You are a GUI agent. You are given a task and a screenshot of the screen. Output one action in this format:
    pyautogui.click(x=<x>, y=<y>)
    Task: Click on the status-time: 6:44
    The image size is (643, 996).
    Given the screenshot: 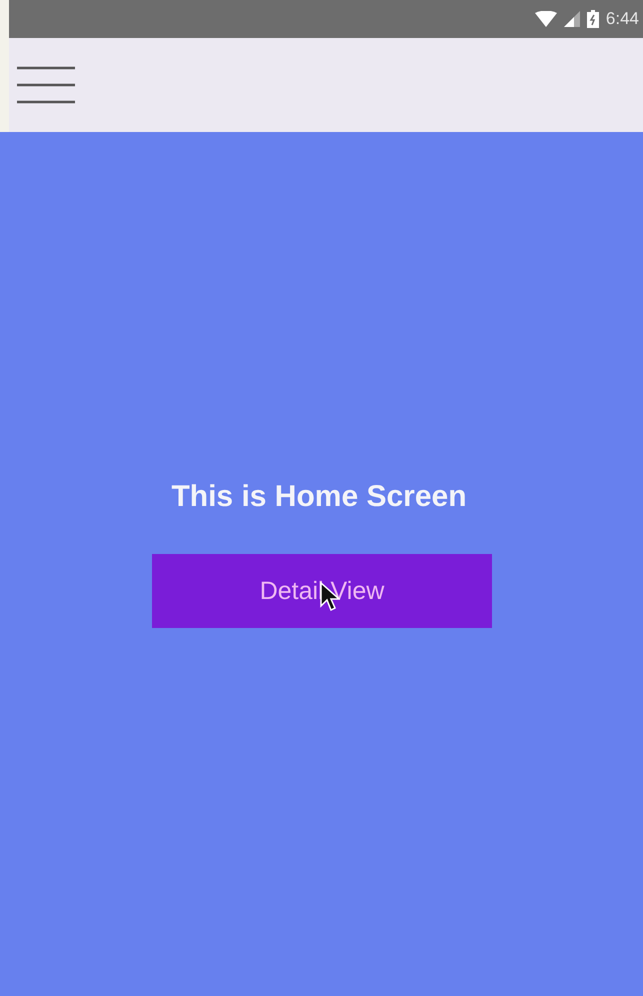 What is the action you would take?
    pyautogui.click(x=622, y=19)
    